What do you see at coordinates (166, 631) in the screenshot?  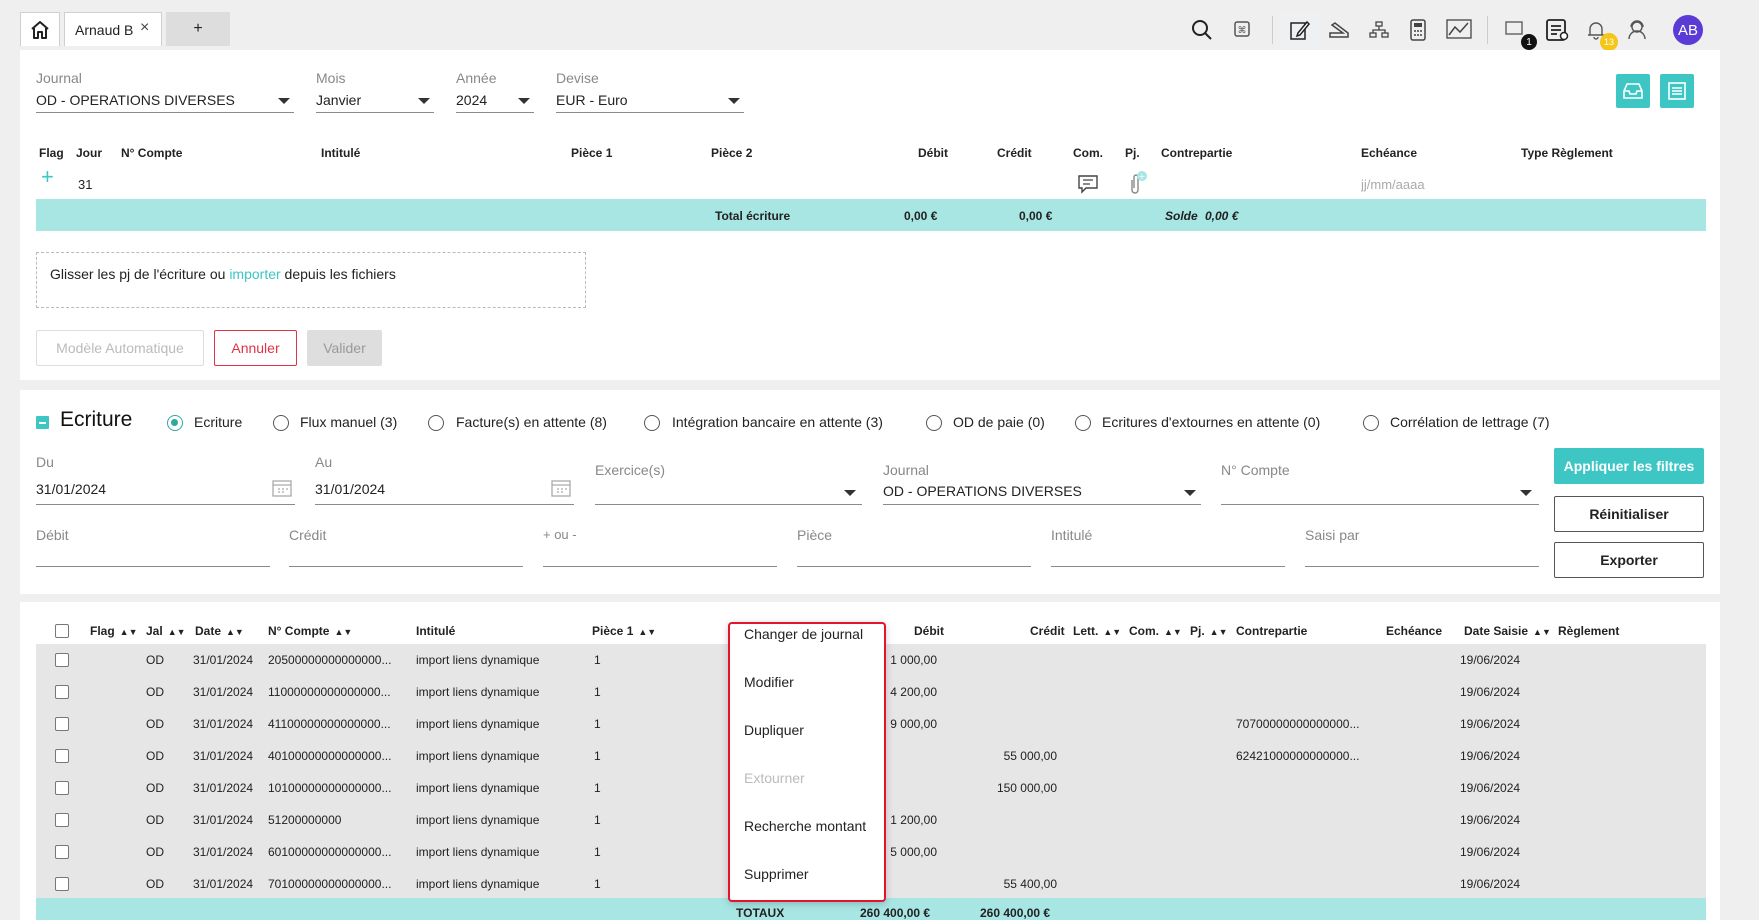 I see `th-jal: Jal ▲▼` at bounding box center [166, 631].